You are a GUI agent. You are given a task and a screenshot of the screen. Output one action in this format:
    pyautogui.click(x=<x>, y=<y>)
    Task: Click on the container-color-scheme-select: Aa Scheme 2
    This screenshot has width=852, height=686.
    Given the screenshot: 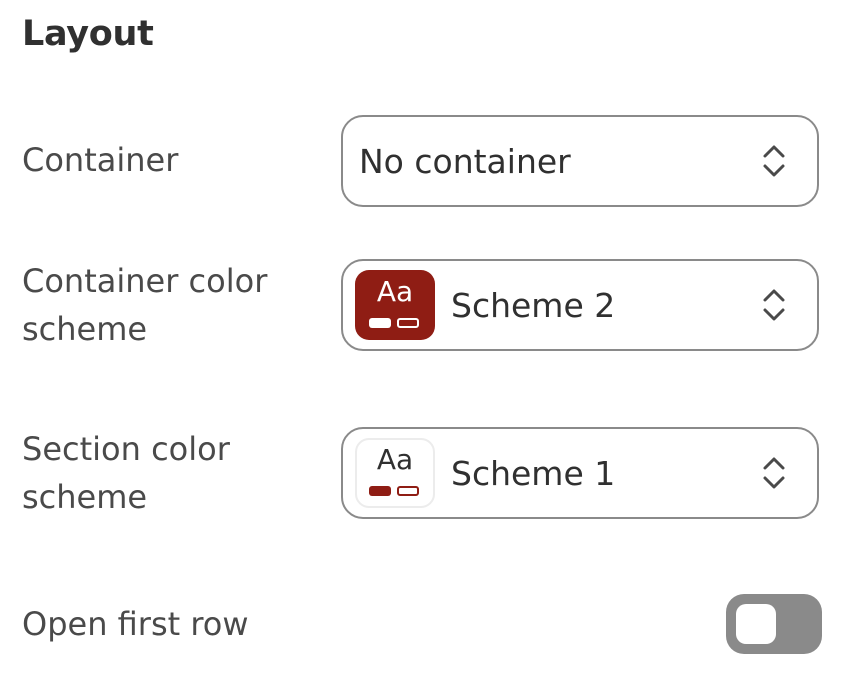 What is the action you would take?
    pyautogui.click(x=580, y=305)
    